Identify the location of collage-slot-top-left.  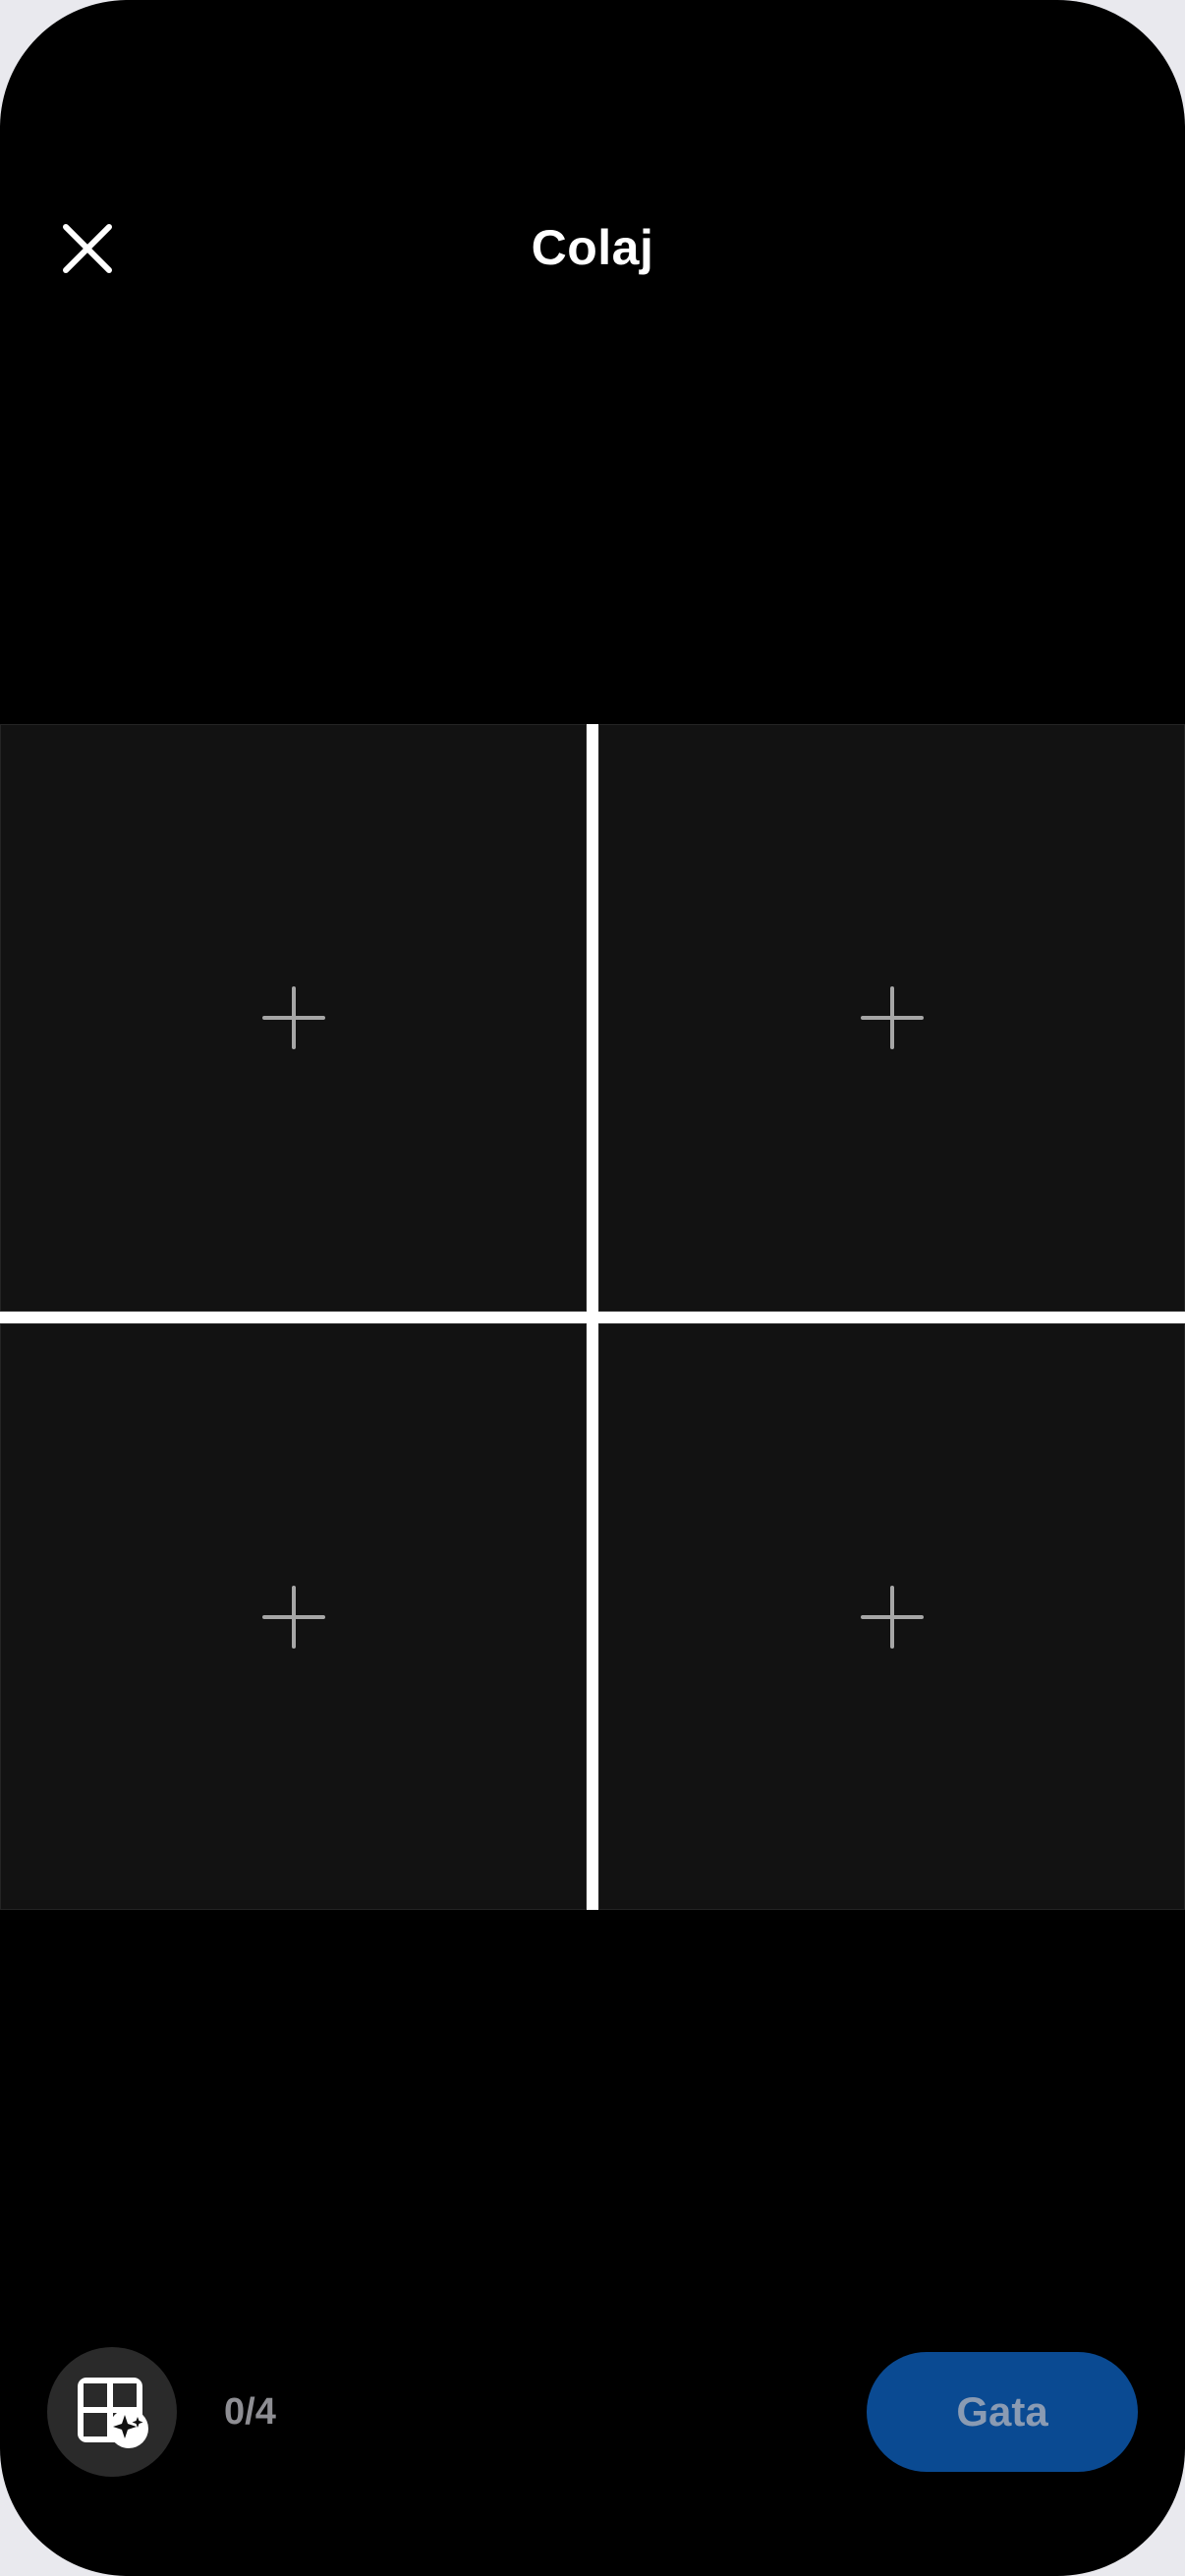
(293, 1018).